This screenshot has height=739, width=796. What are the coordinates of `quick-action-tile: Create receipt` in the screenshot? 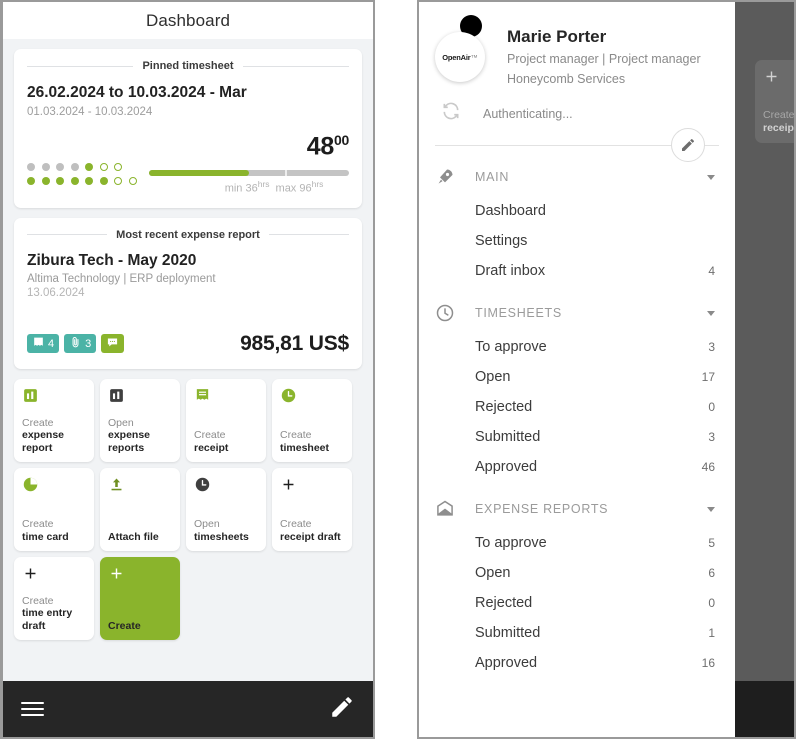 It's located at (226, 420).